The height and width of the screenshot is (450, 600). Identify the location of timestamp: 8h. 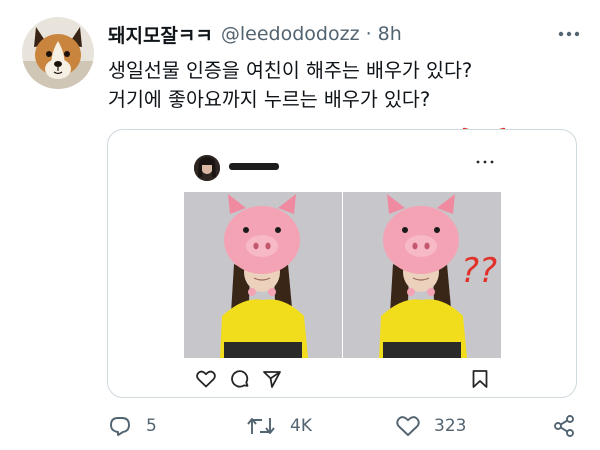
(390, 34).